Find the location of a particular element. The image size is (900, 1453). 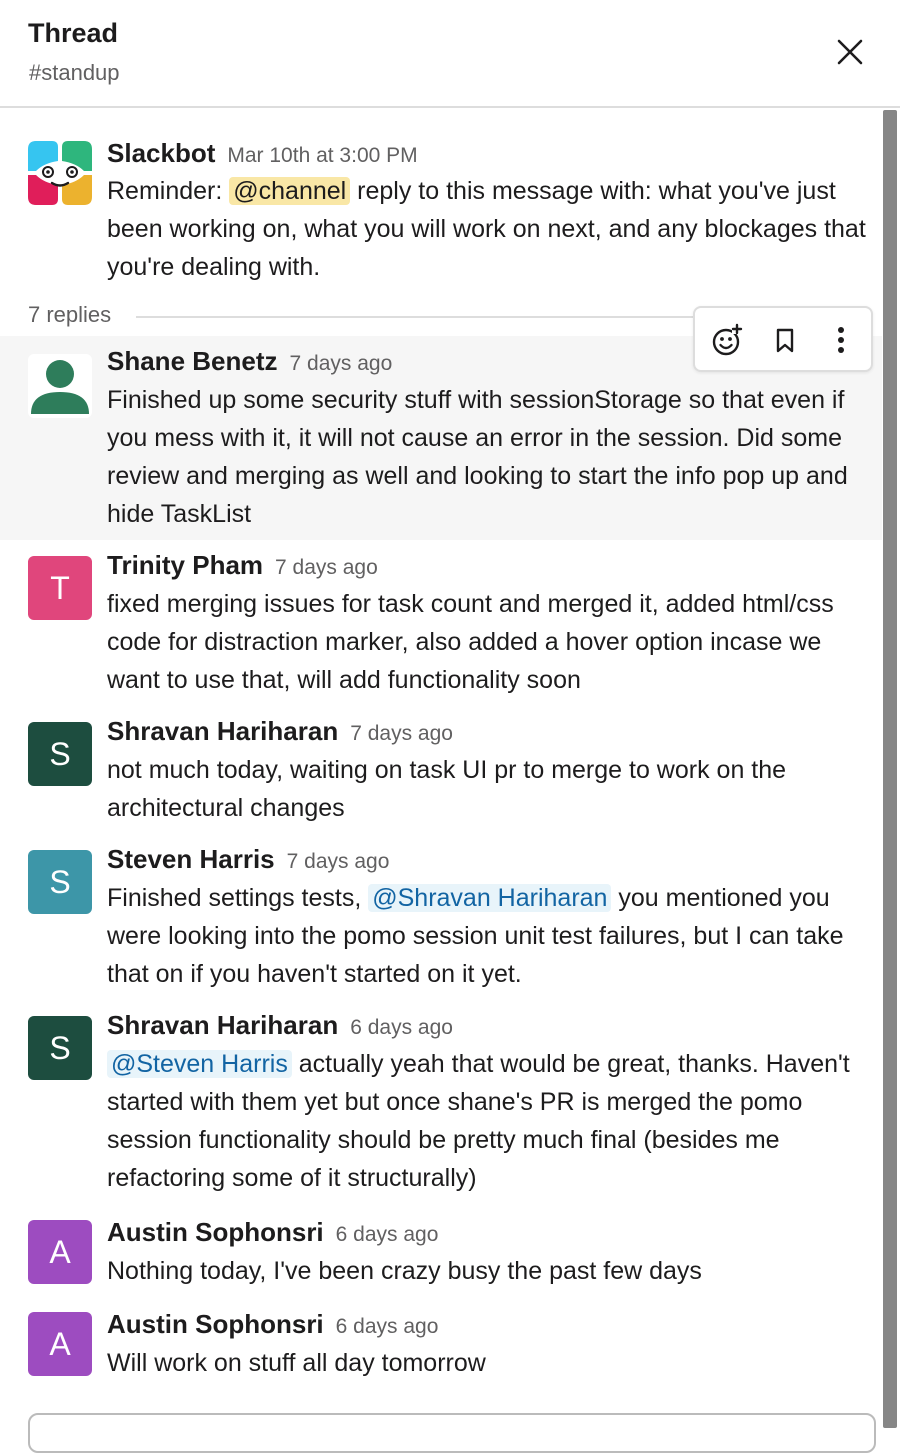

author-name: Shane Benetz is located at coordinates (192, 361).